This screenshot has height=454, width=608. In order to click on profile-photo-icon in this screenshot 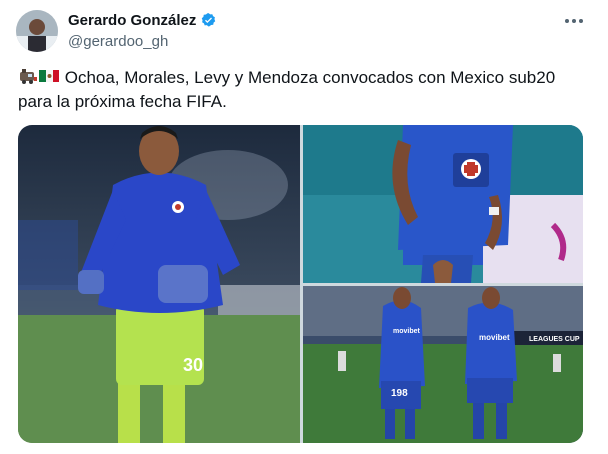, I will do `click(37, 31)`.